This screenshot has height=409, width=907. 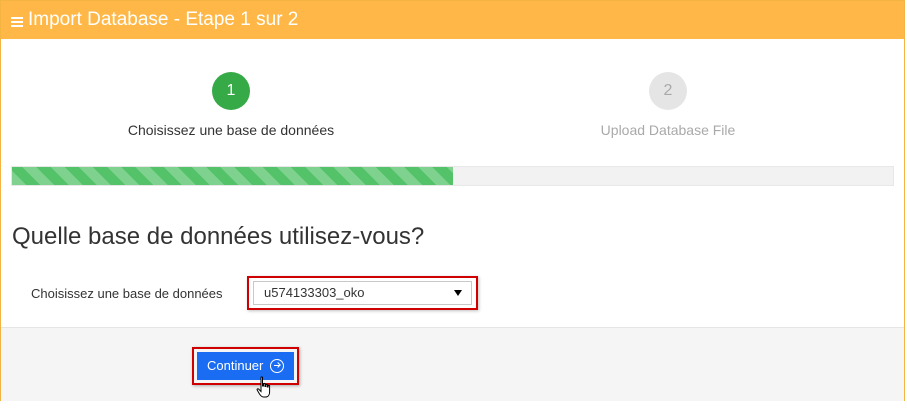 I want to click on hand-pointer-cursor-icon, so click(x=263, y=387).